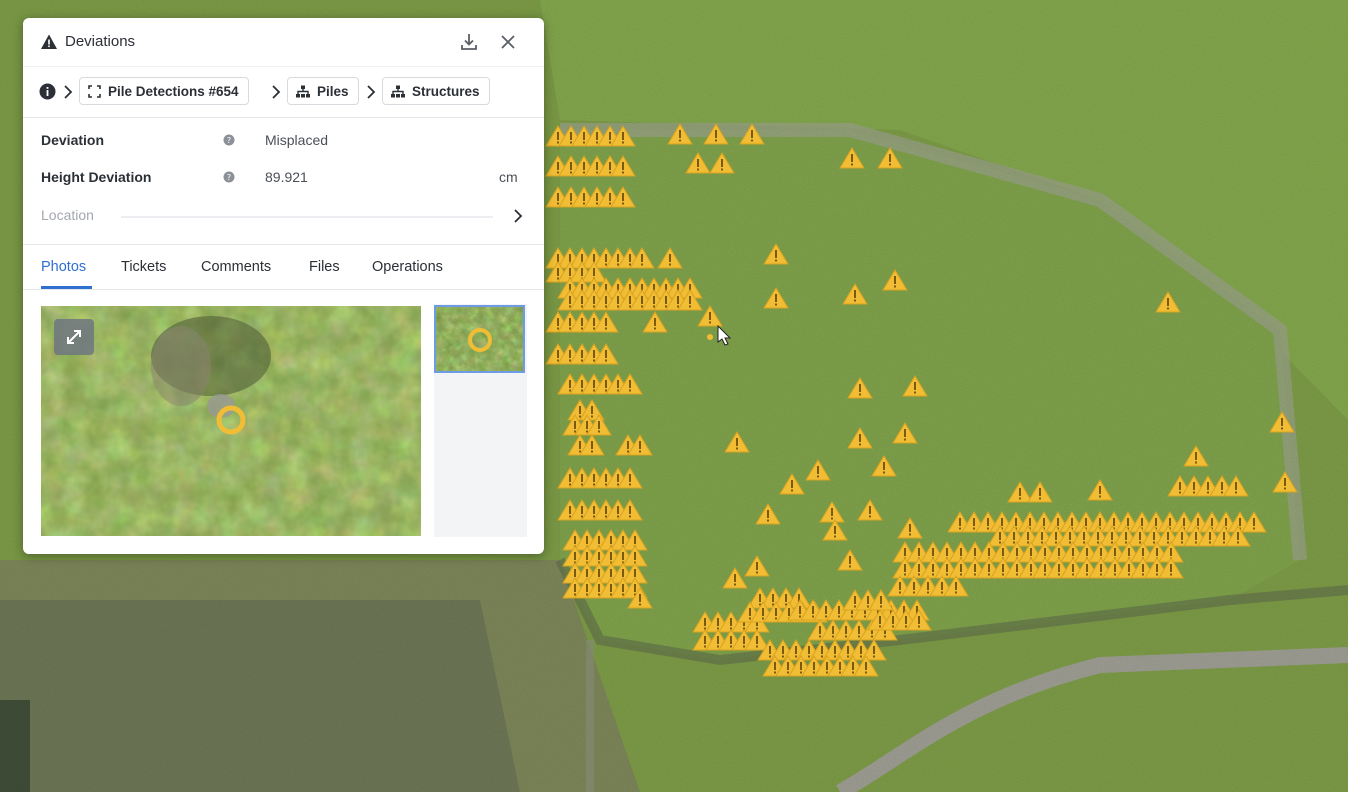  What do you see at coordinates (469, 42) in the screenshot?
I see `download-icon` at bounding box center [469, 42].